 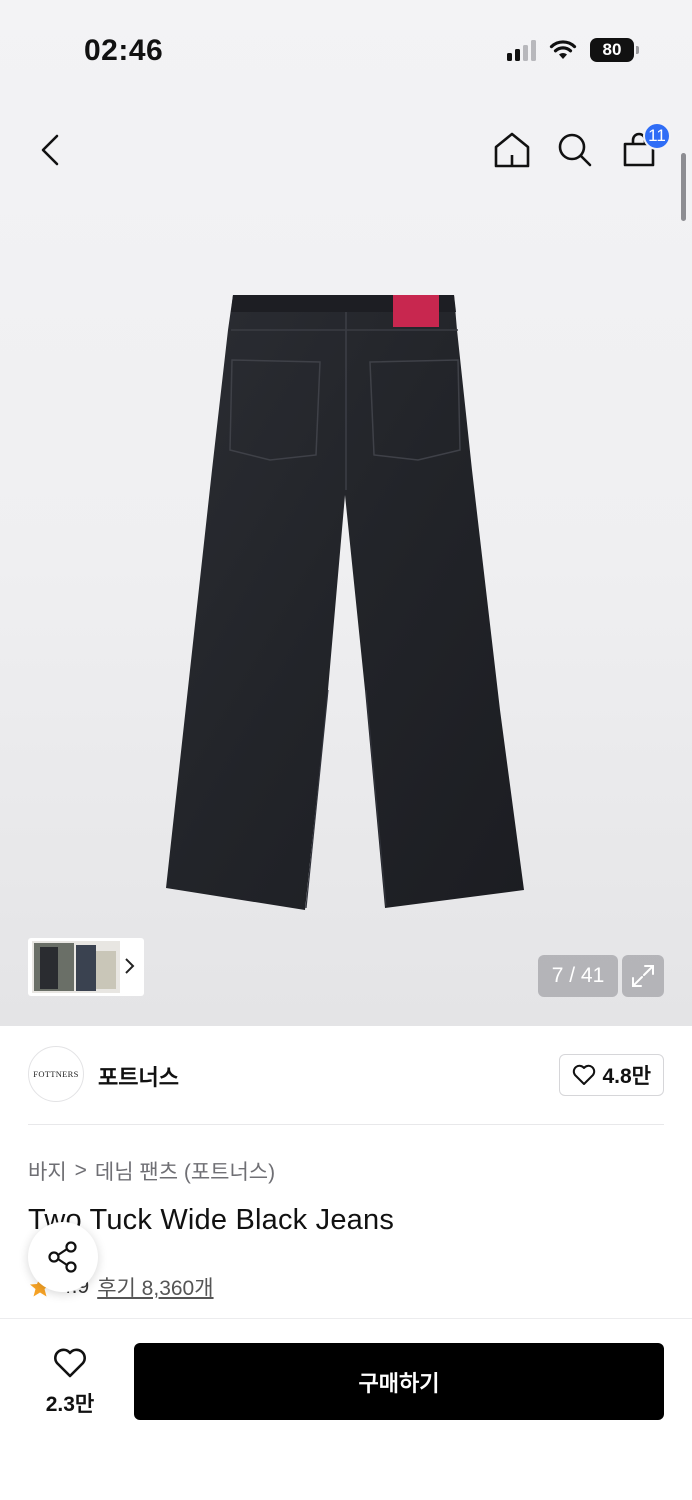 I want to click on status-indicators: 80, so click(x=573, y=50).